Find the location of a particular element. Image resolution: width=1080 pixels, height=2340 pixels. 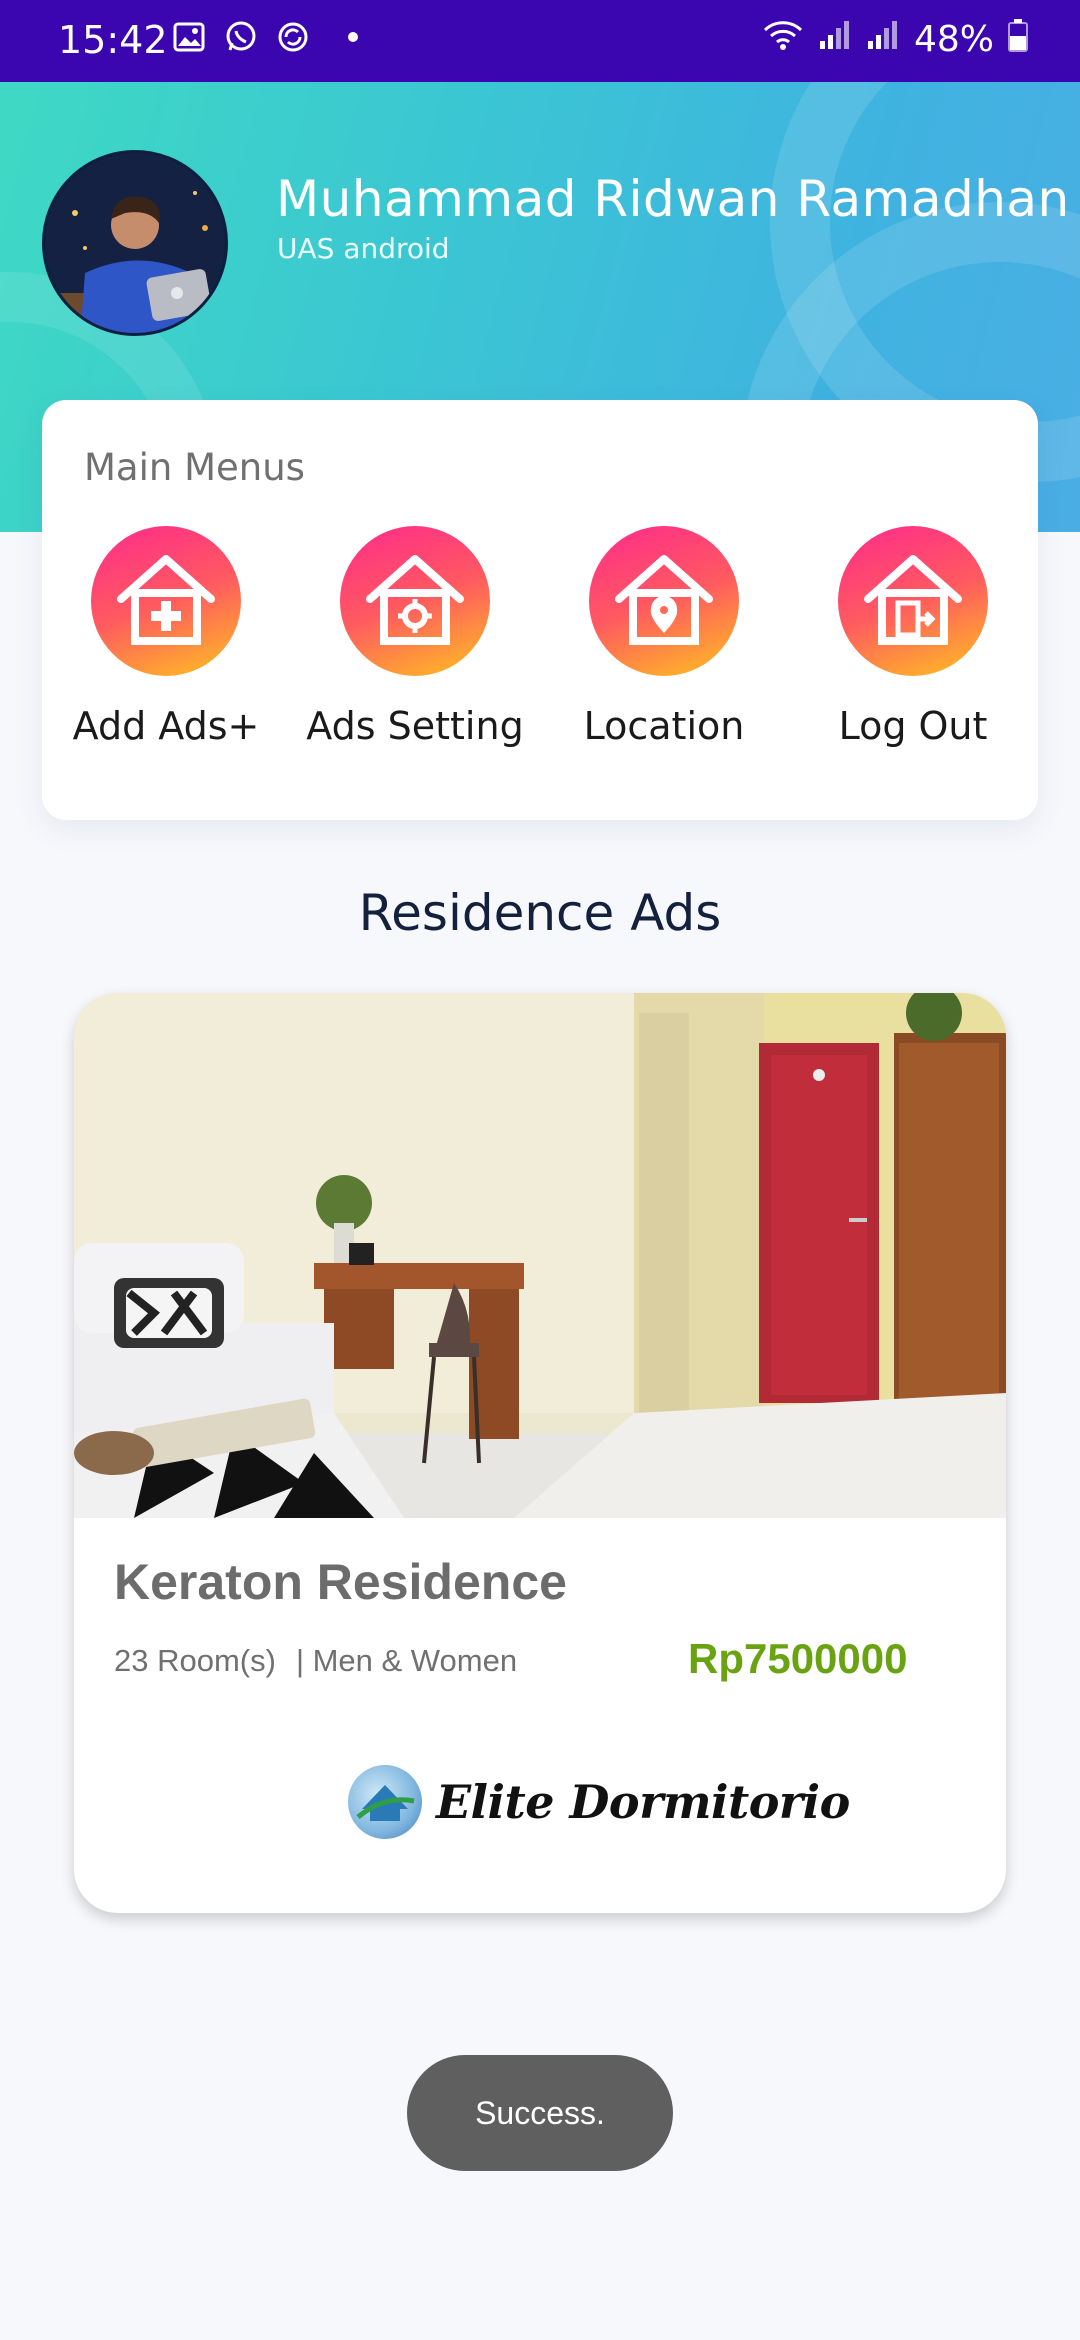

brand: Elite Dormitorio is located at coordinates (599, 1802).